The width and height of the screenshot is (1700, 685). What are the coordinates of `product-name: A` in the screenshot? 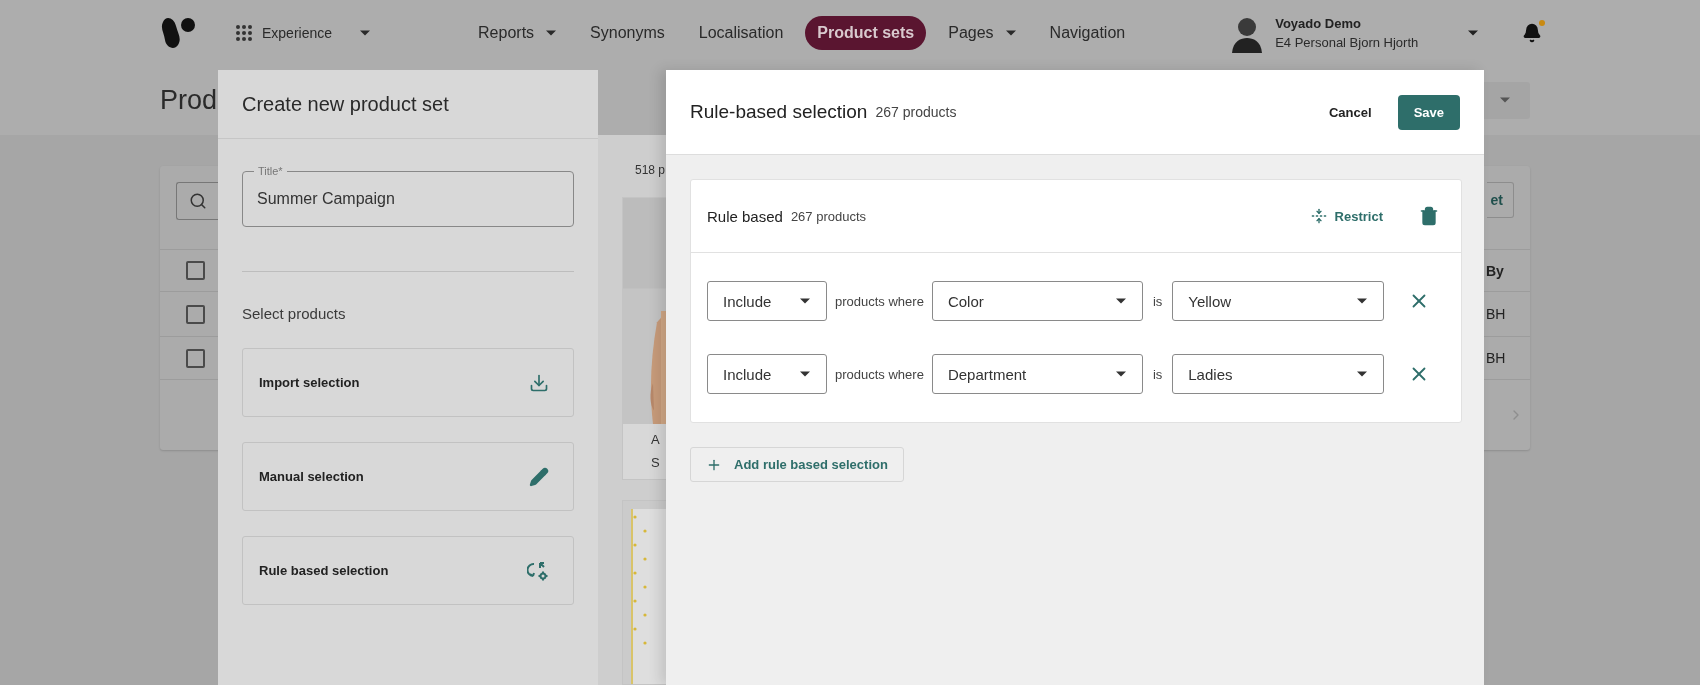 It's located at (655, 439).